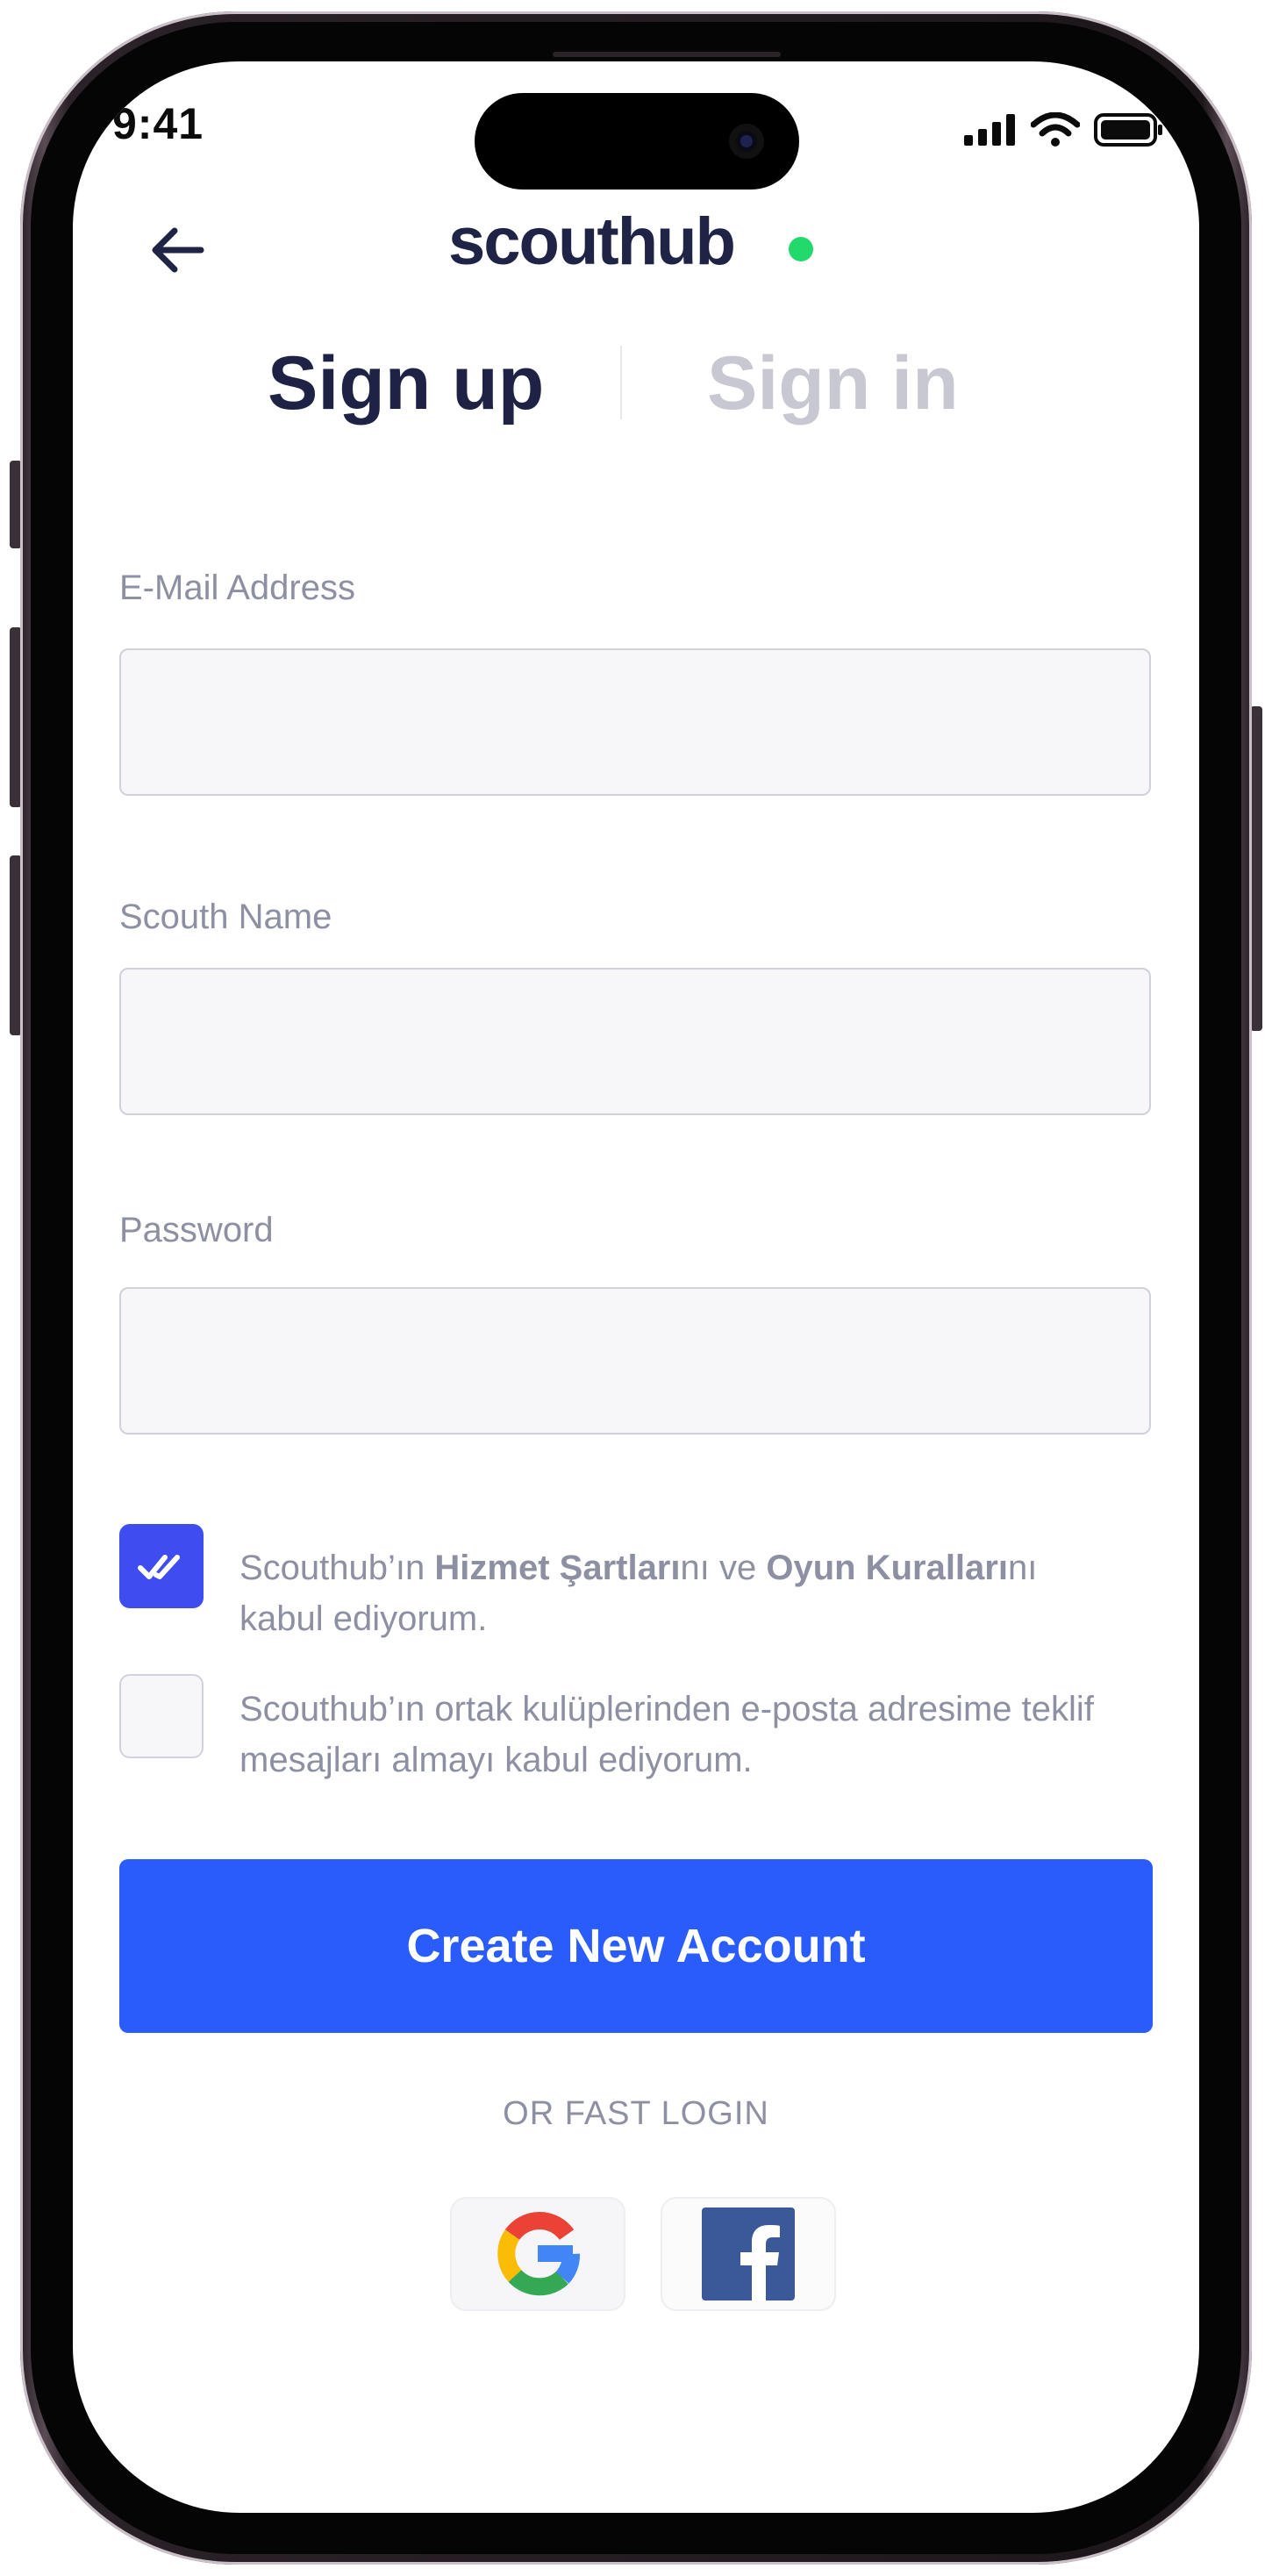 This screenshot has width=1272, height=2576. What do you see at coordinates (237, 588) in the screenshot?
I see `email-label: E-Mail Address` at bounding box center [237, 588].